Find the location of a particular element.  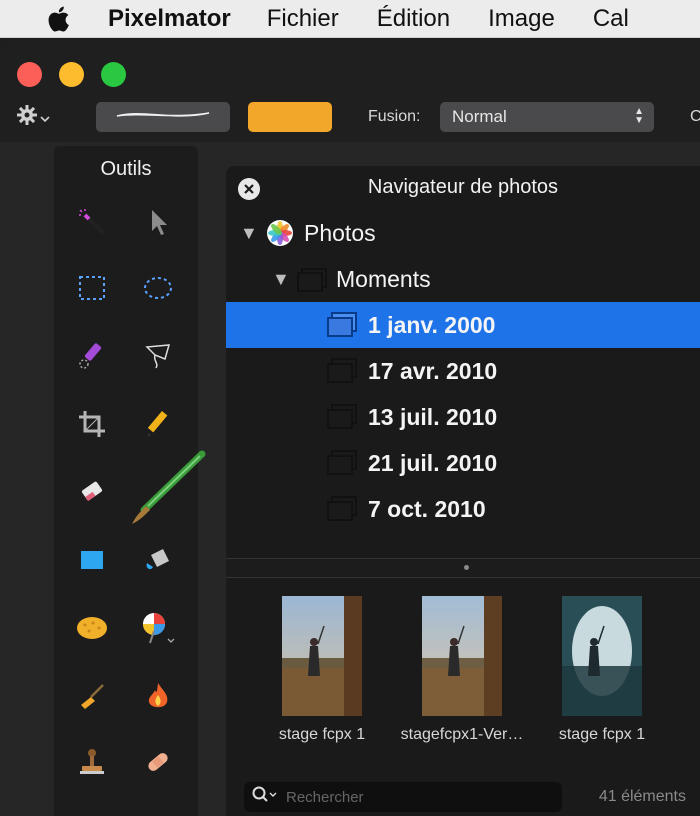

healing-bandage-tool-icon is located at coordinates (158, 762).